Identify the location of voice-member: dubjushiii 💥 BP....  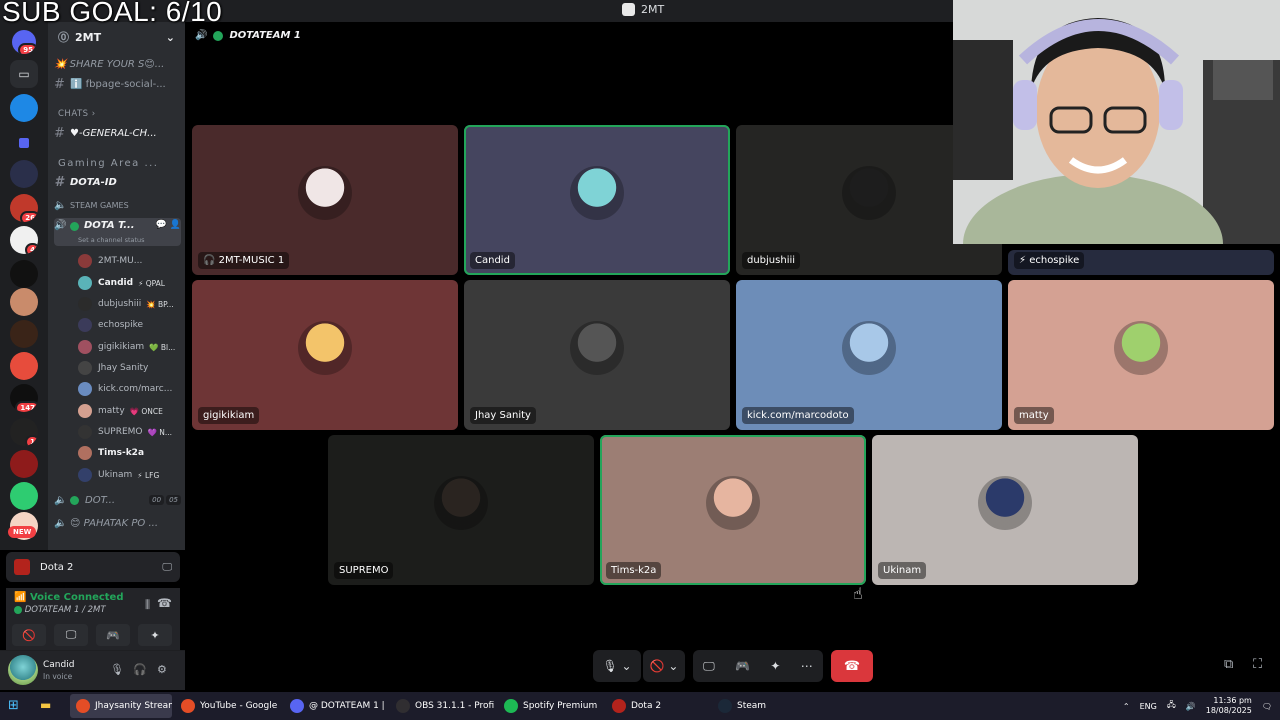
(128, 304).